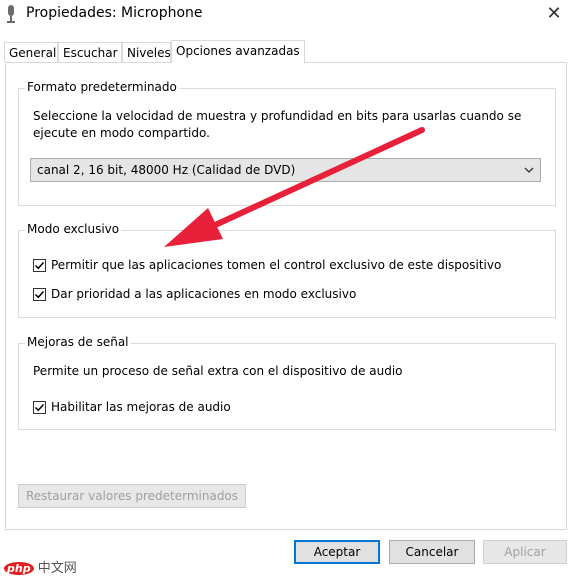 The width and height of the screenshot is (571, 576). I want to click on tab-general: General, so click(31, 52).